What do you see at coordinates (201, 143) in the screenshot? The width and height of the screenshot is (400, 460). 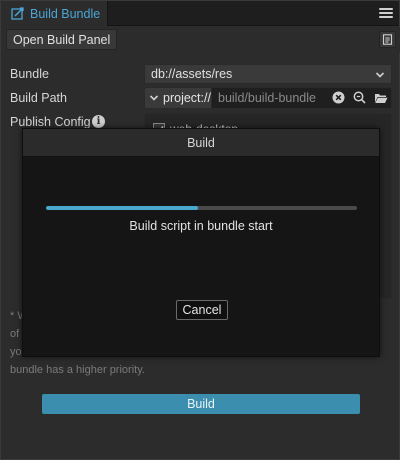 I see `dialog-title: Build` at bounding box center [201, 143].